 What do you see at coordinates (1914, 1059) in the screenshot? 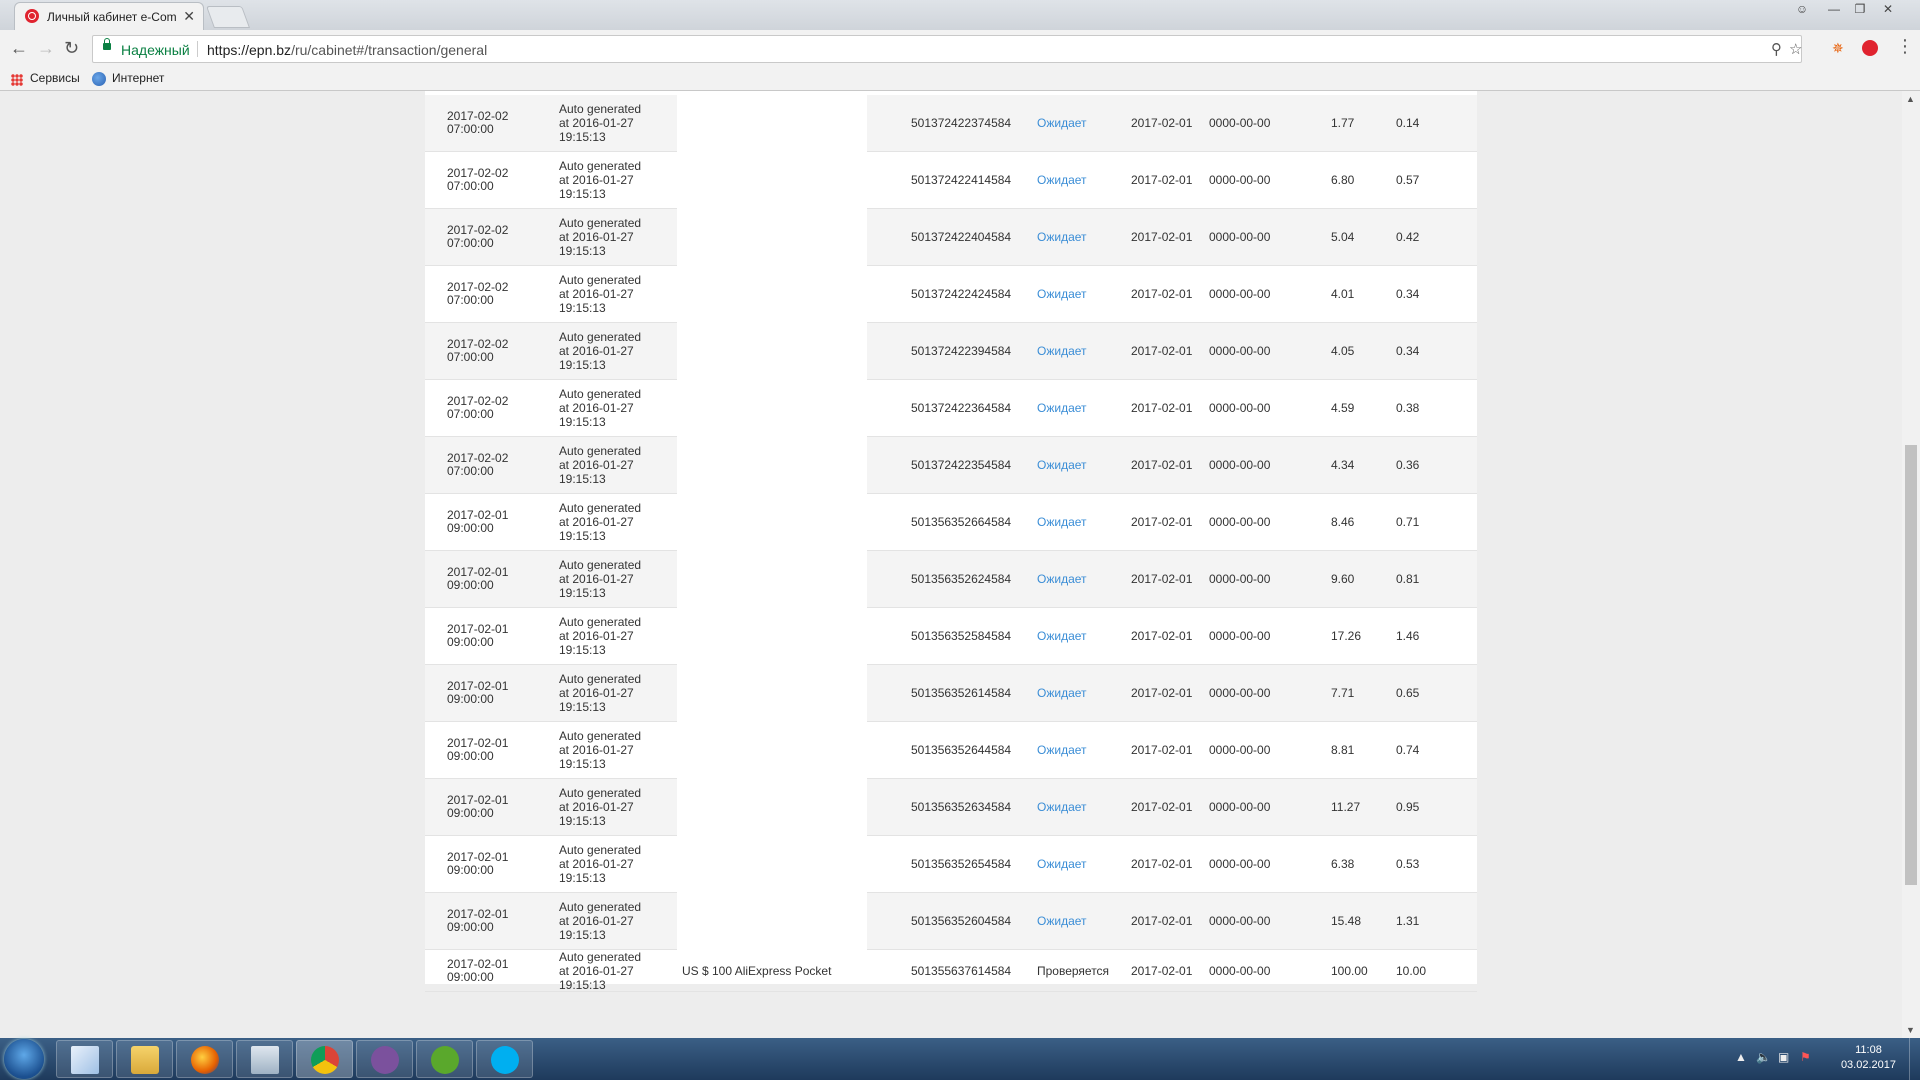
I see `show-desktop-button` at bounding box center [1914, 1059].